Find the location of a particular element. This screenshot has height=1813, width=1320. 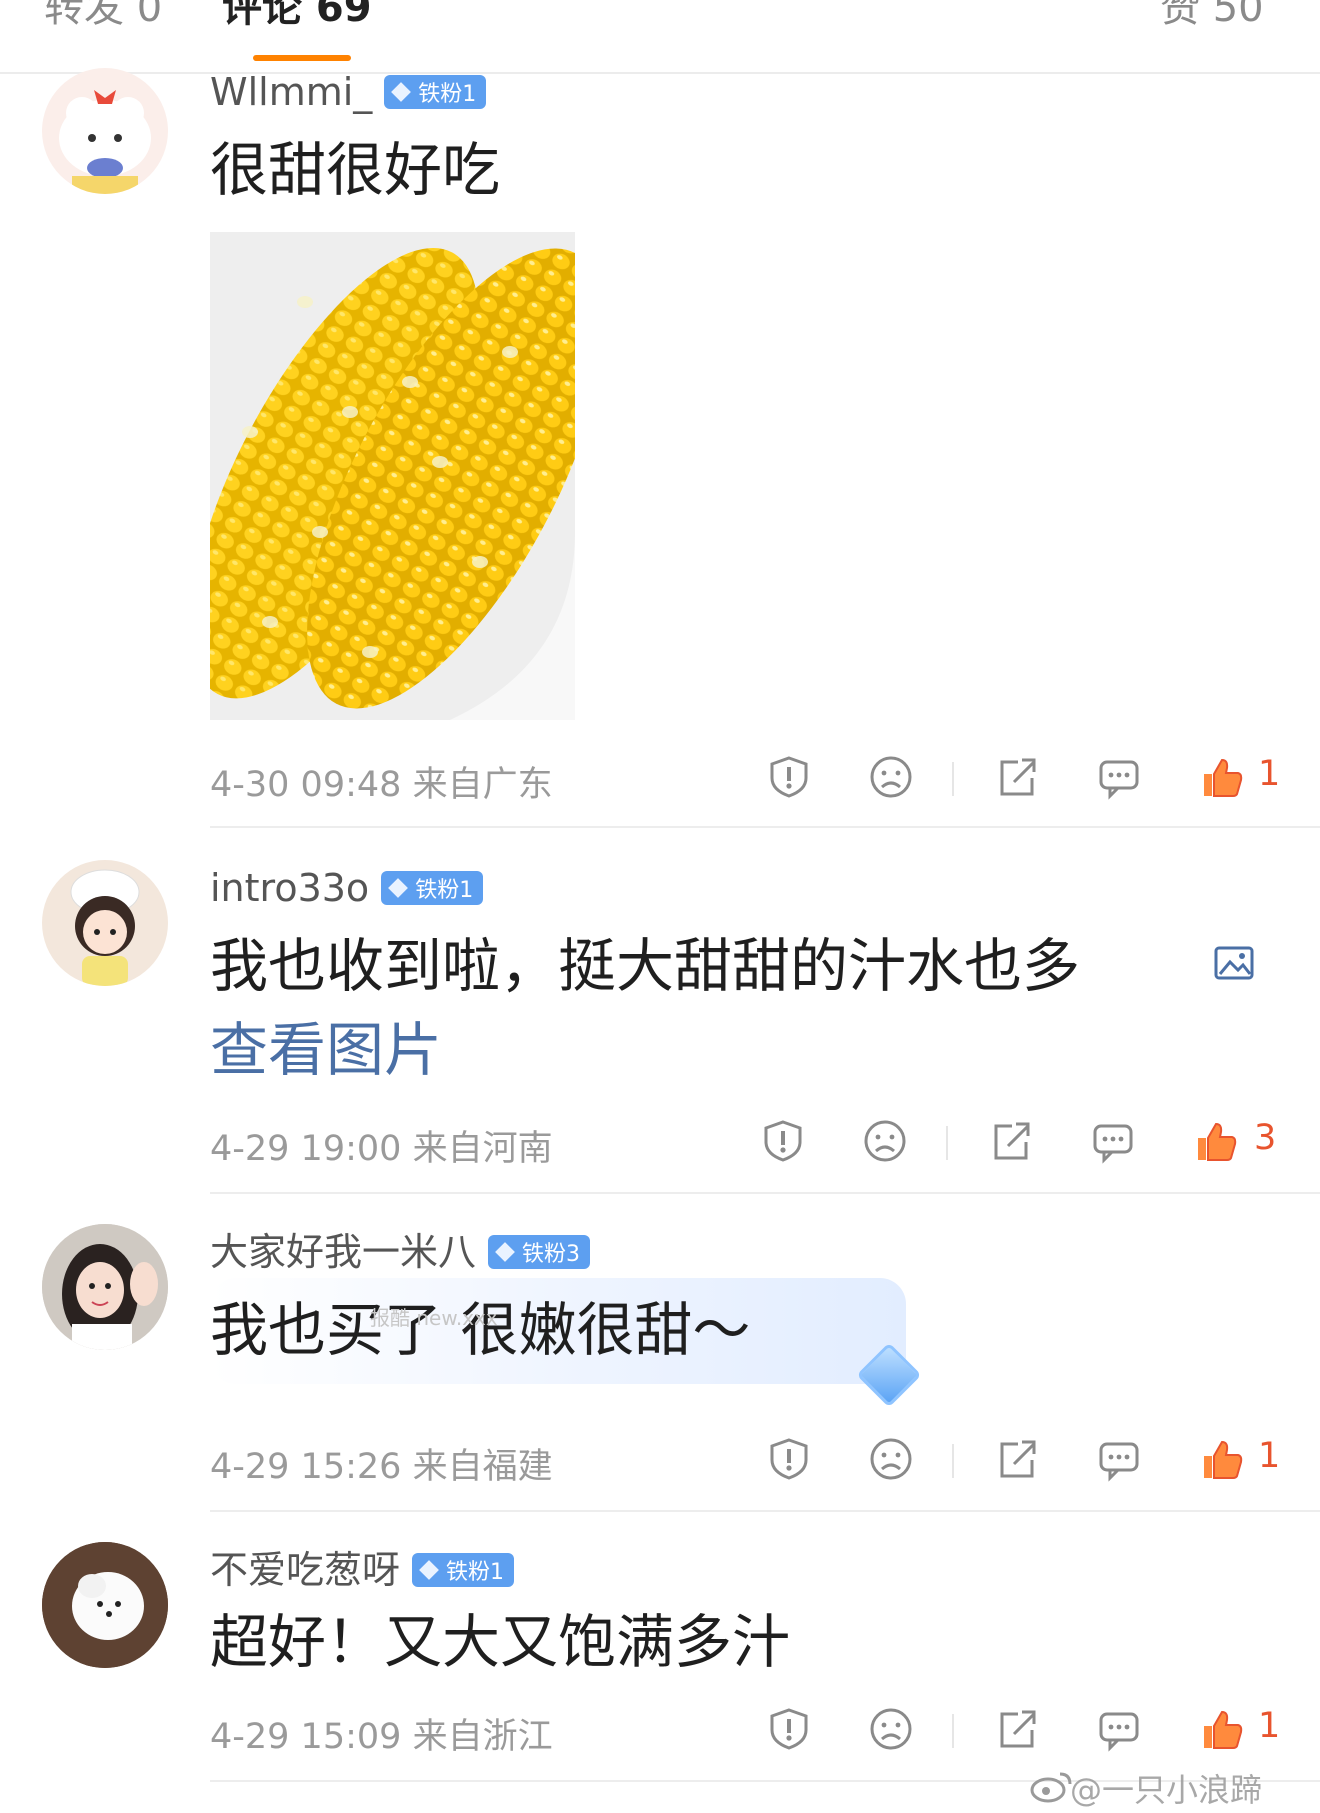

username: intro33o is located at coordinates (289, 888).